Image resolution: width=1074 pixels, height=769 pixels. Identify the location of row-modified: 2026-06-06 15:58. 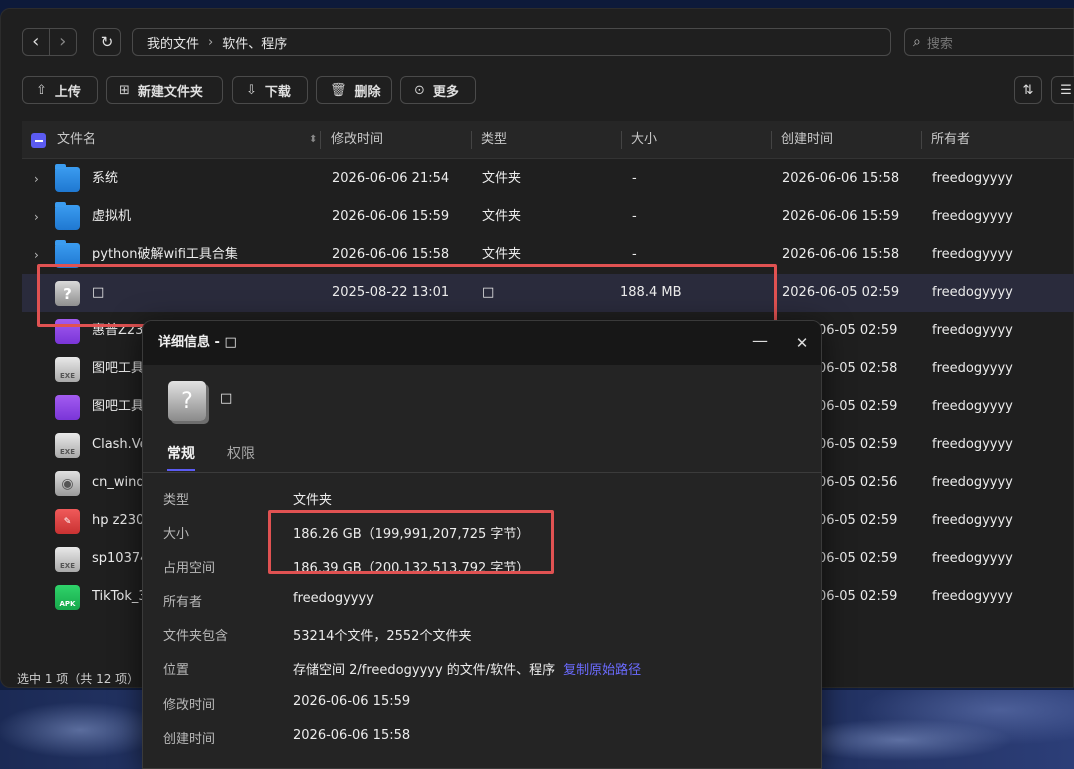
(391, 254).